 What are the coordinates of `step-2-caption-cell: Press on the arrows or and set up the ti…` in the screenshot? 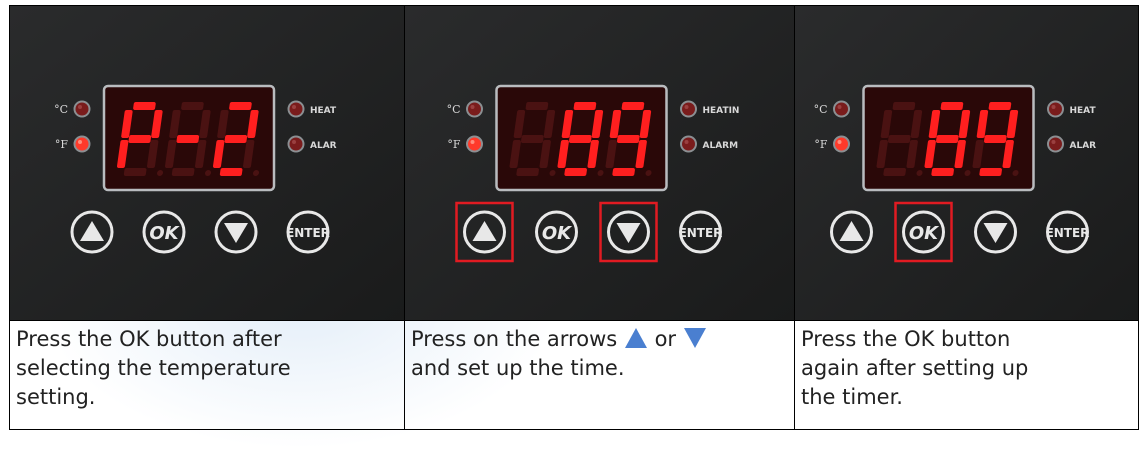 It's located at (599, 375).